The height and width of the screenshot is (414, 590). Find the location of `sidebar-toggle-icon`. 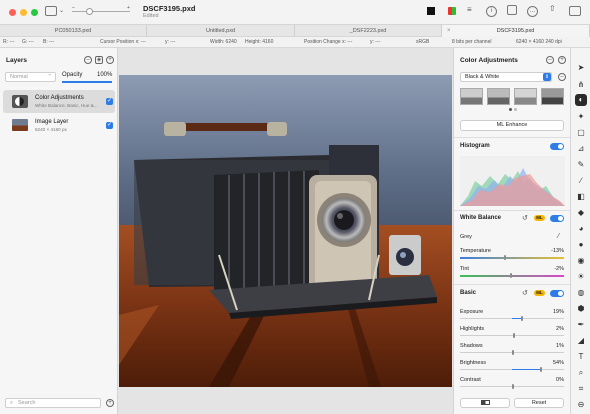

sidebar-toggle-icon is located at coordinates (51, 11).